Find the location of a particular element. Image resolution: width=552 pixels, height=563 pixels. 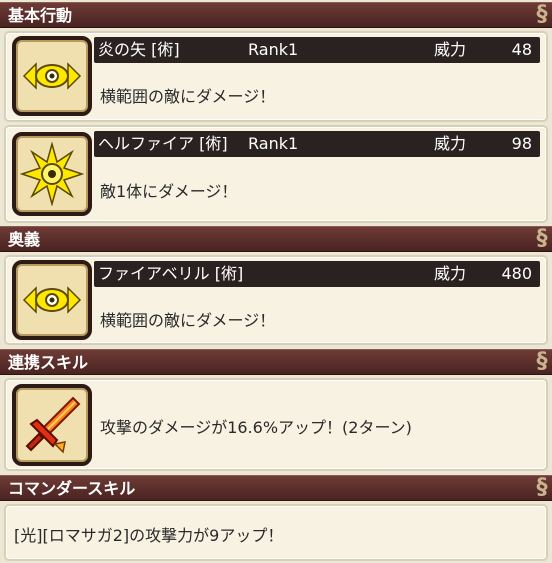

power-value: 98 is located at coordinates (521, 143).